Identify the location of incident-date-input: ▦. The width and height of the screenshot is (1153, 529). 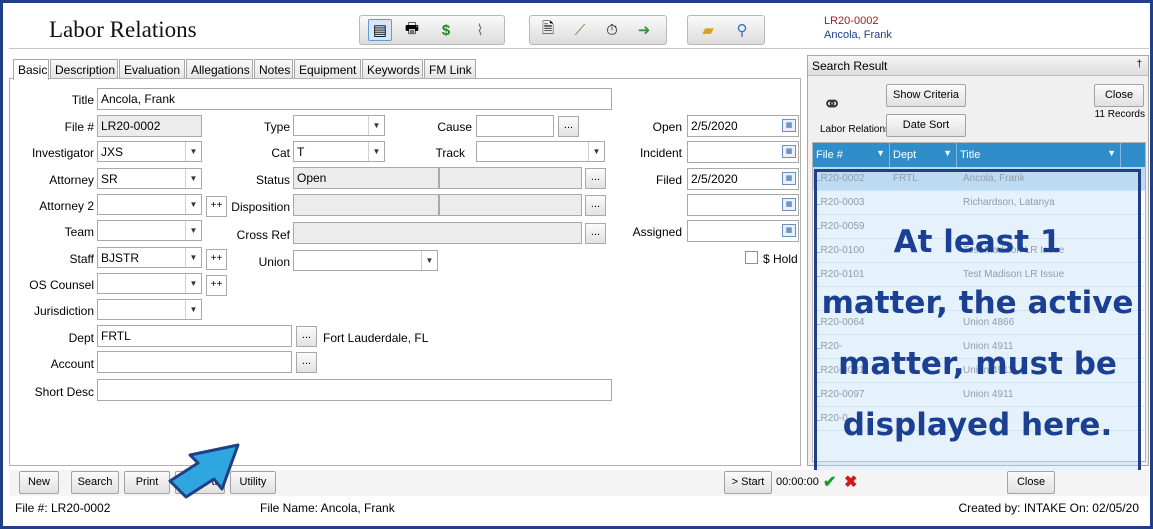
(743, 152).